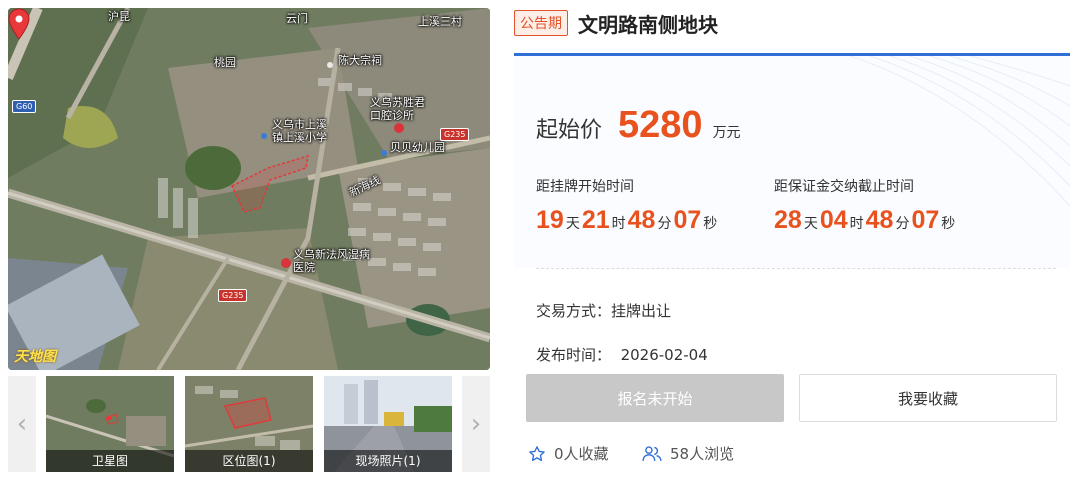 Image resolution: width=1080 pixels, height=481 pixels. Describe the element at coordinates (655, 398) in the screenshot. I see `register-button: 报名未开始` at that location.